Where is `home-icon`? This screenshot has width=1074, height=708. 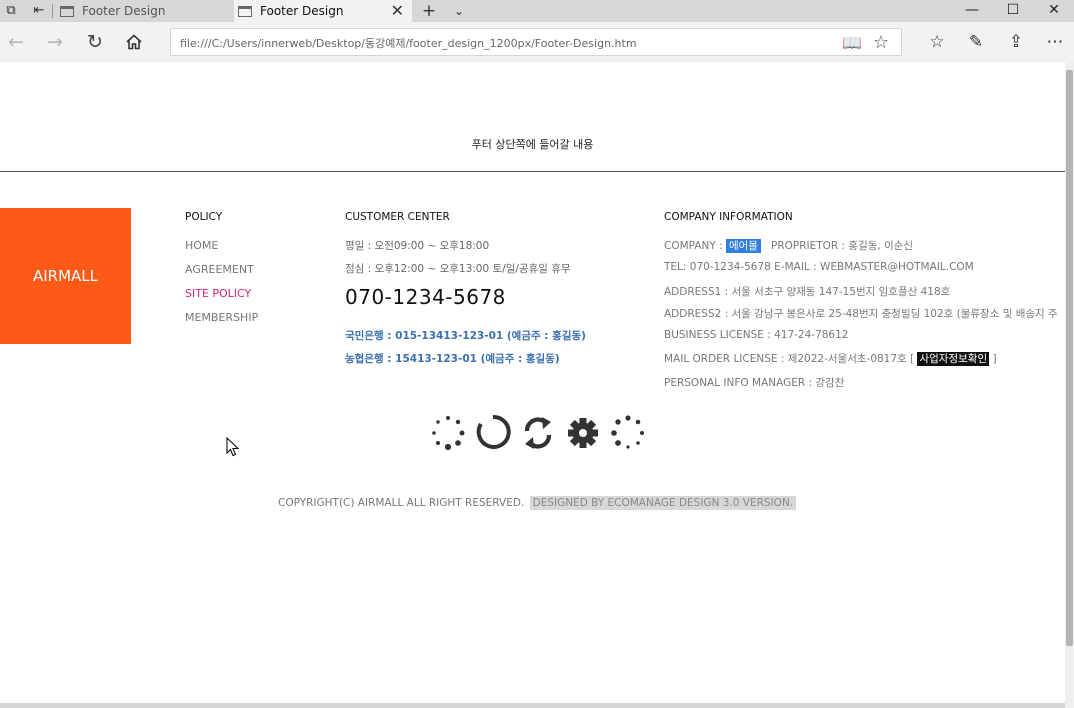
home-icon is located at coordinates (134, 42).